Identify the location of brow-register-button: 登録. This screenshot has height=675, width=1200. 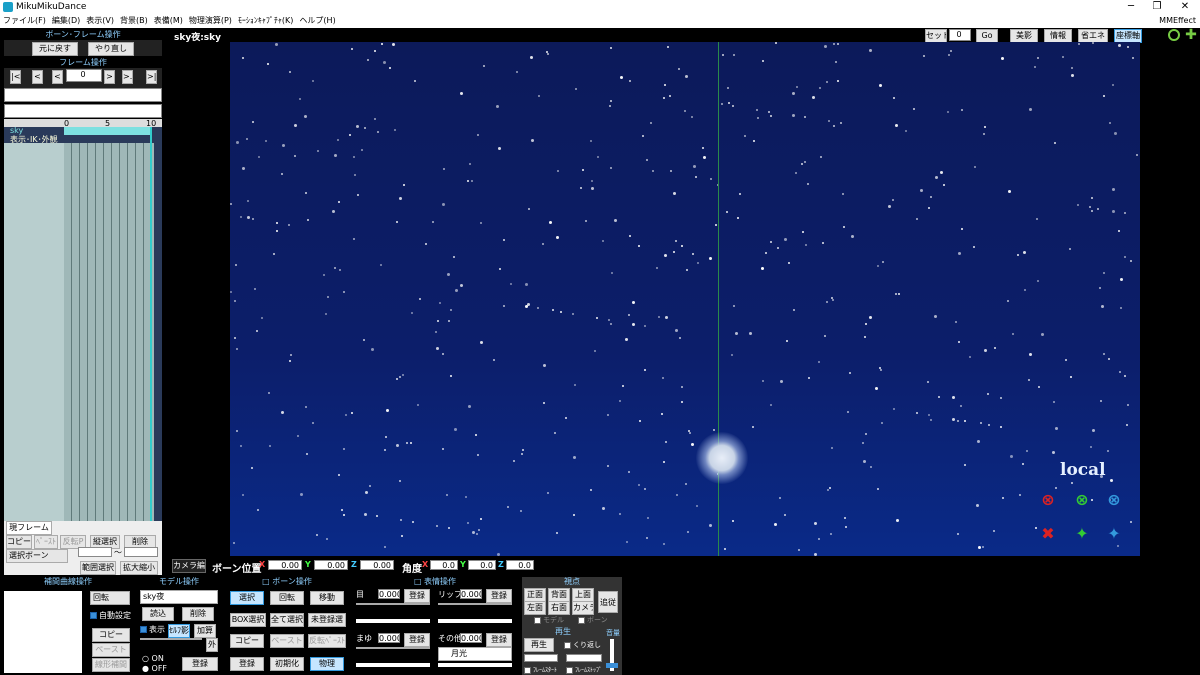
(417, 640).